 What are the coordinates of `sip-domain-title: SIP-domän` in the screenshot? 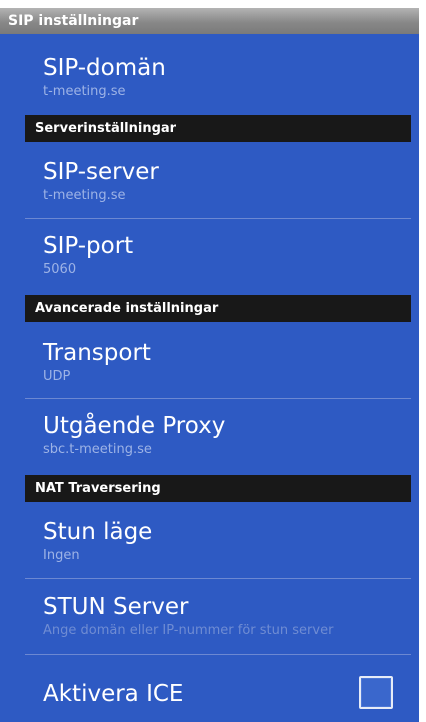 It's located at (104, 68).